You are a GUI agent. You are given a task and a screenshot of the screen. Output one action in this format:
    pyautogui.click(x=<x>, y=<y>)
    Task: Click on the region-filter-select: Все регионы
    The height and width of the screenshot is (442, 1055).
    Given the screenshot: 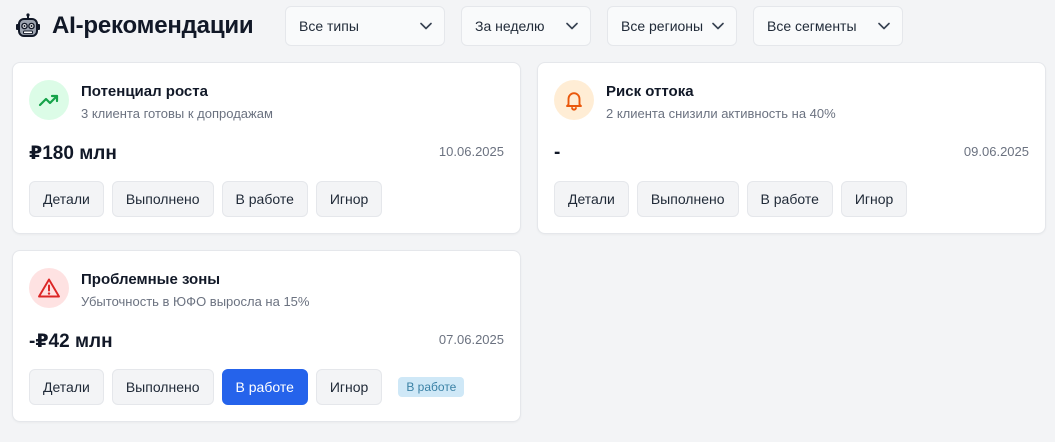 What is the action you would take?
    pyautogui.click(x=672, y=26)
    